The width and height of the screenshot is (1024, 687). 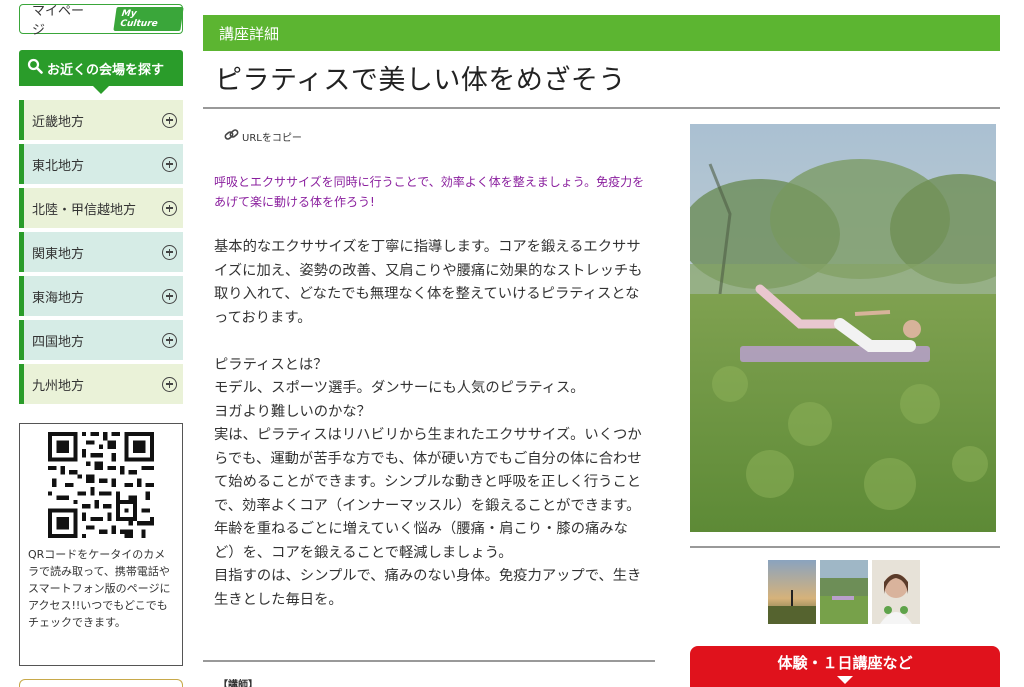 I want to click on region-item-hokuriku: 北陸・甲信越地方, so click(x=101, y=208).